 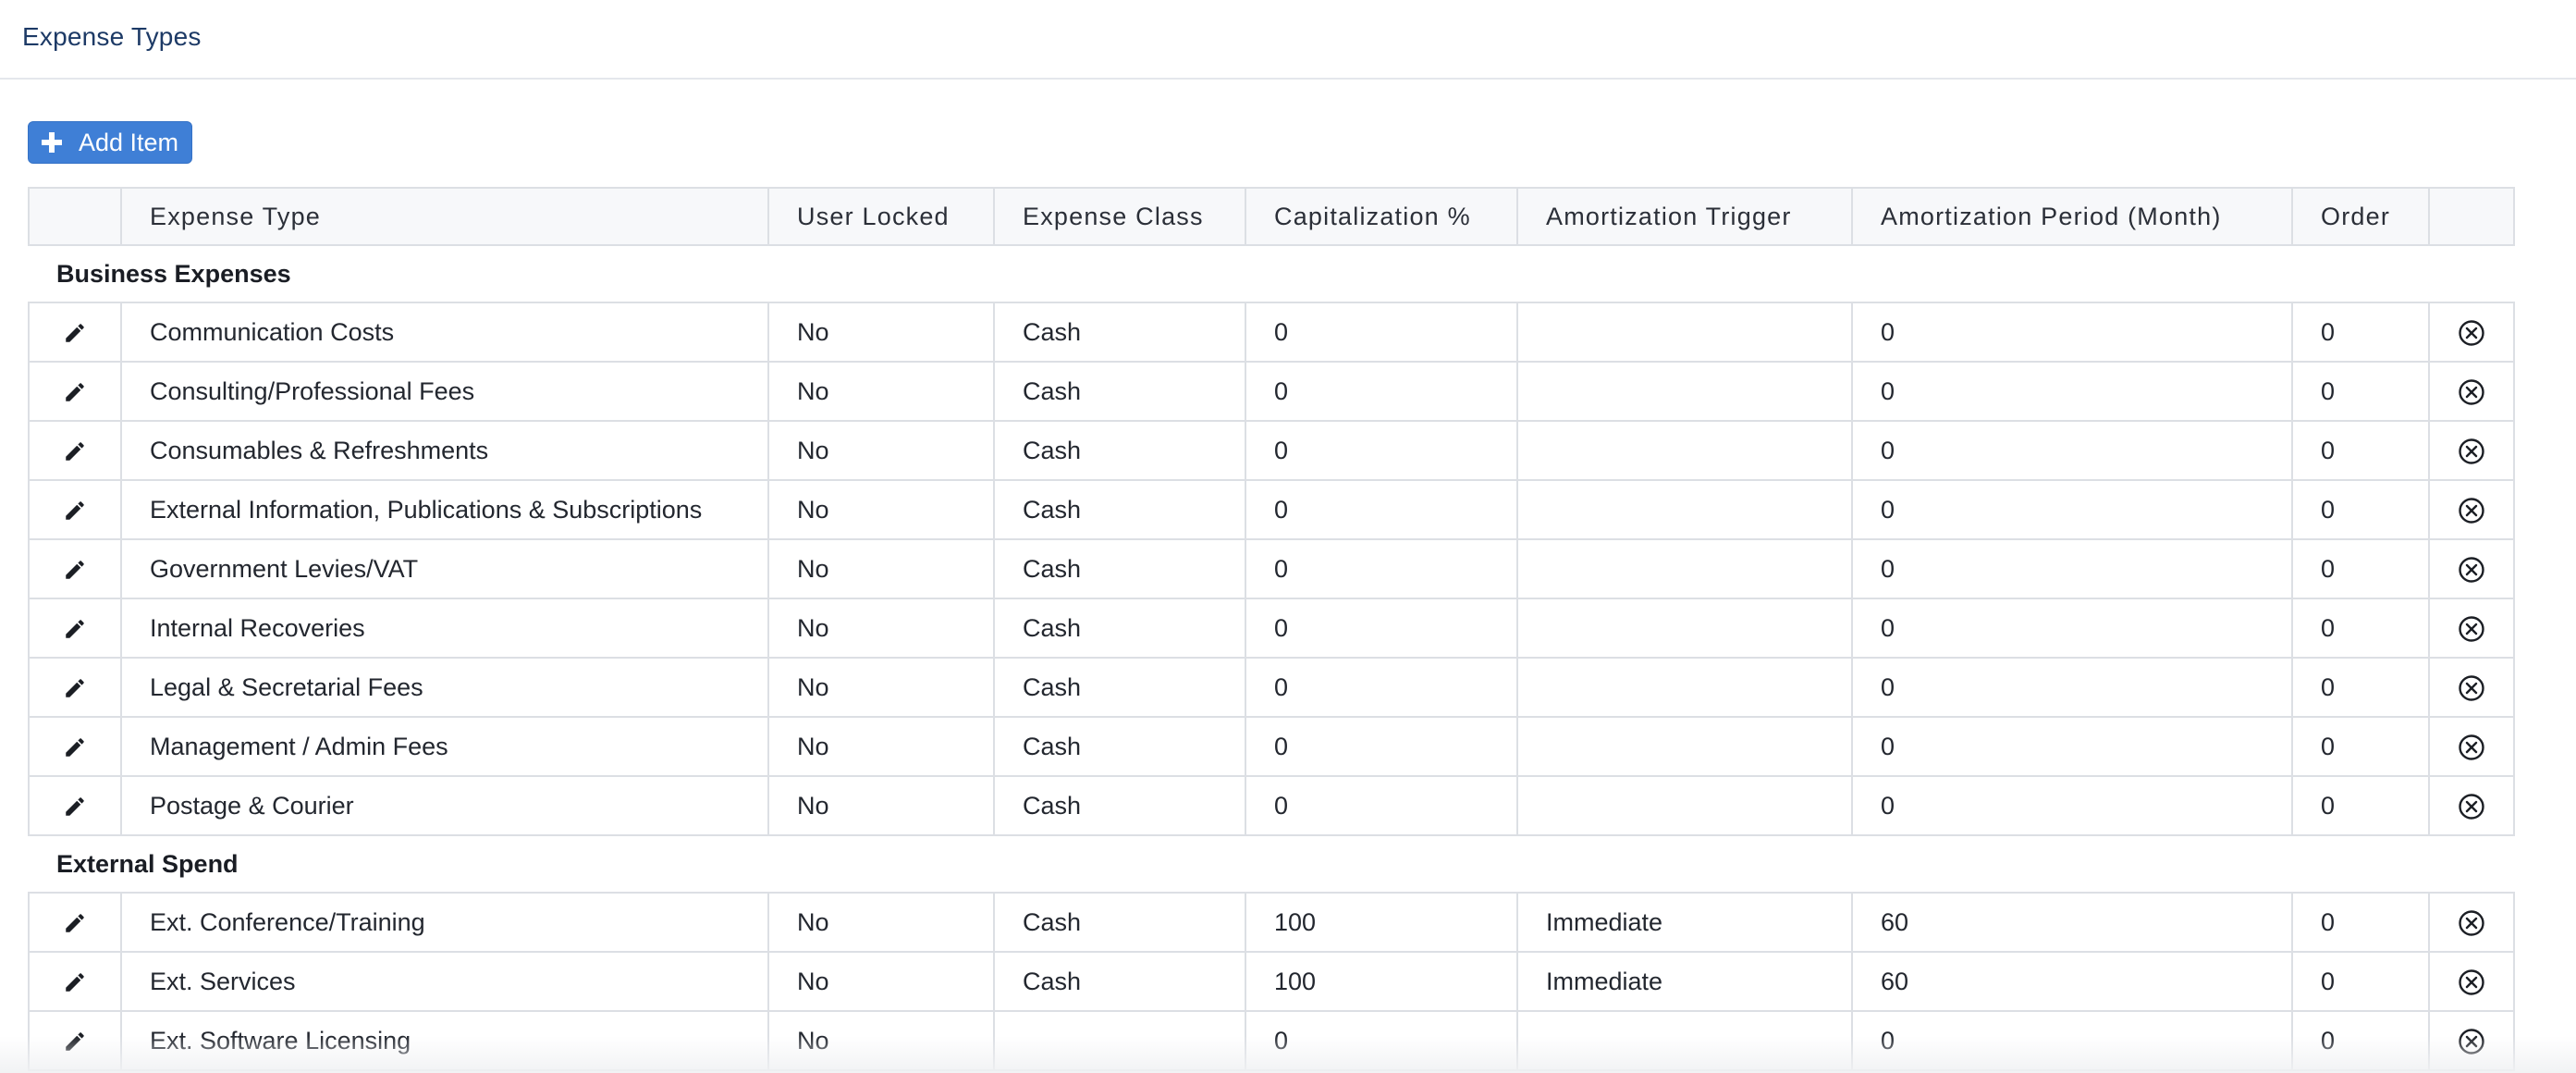 What do you see at coordinates (1271, 687) in the screenshot?
I see `table-row: Legal & Secretarial Fees No Cash 0 0 0` at bounding box center [1271, 687].